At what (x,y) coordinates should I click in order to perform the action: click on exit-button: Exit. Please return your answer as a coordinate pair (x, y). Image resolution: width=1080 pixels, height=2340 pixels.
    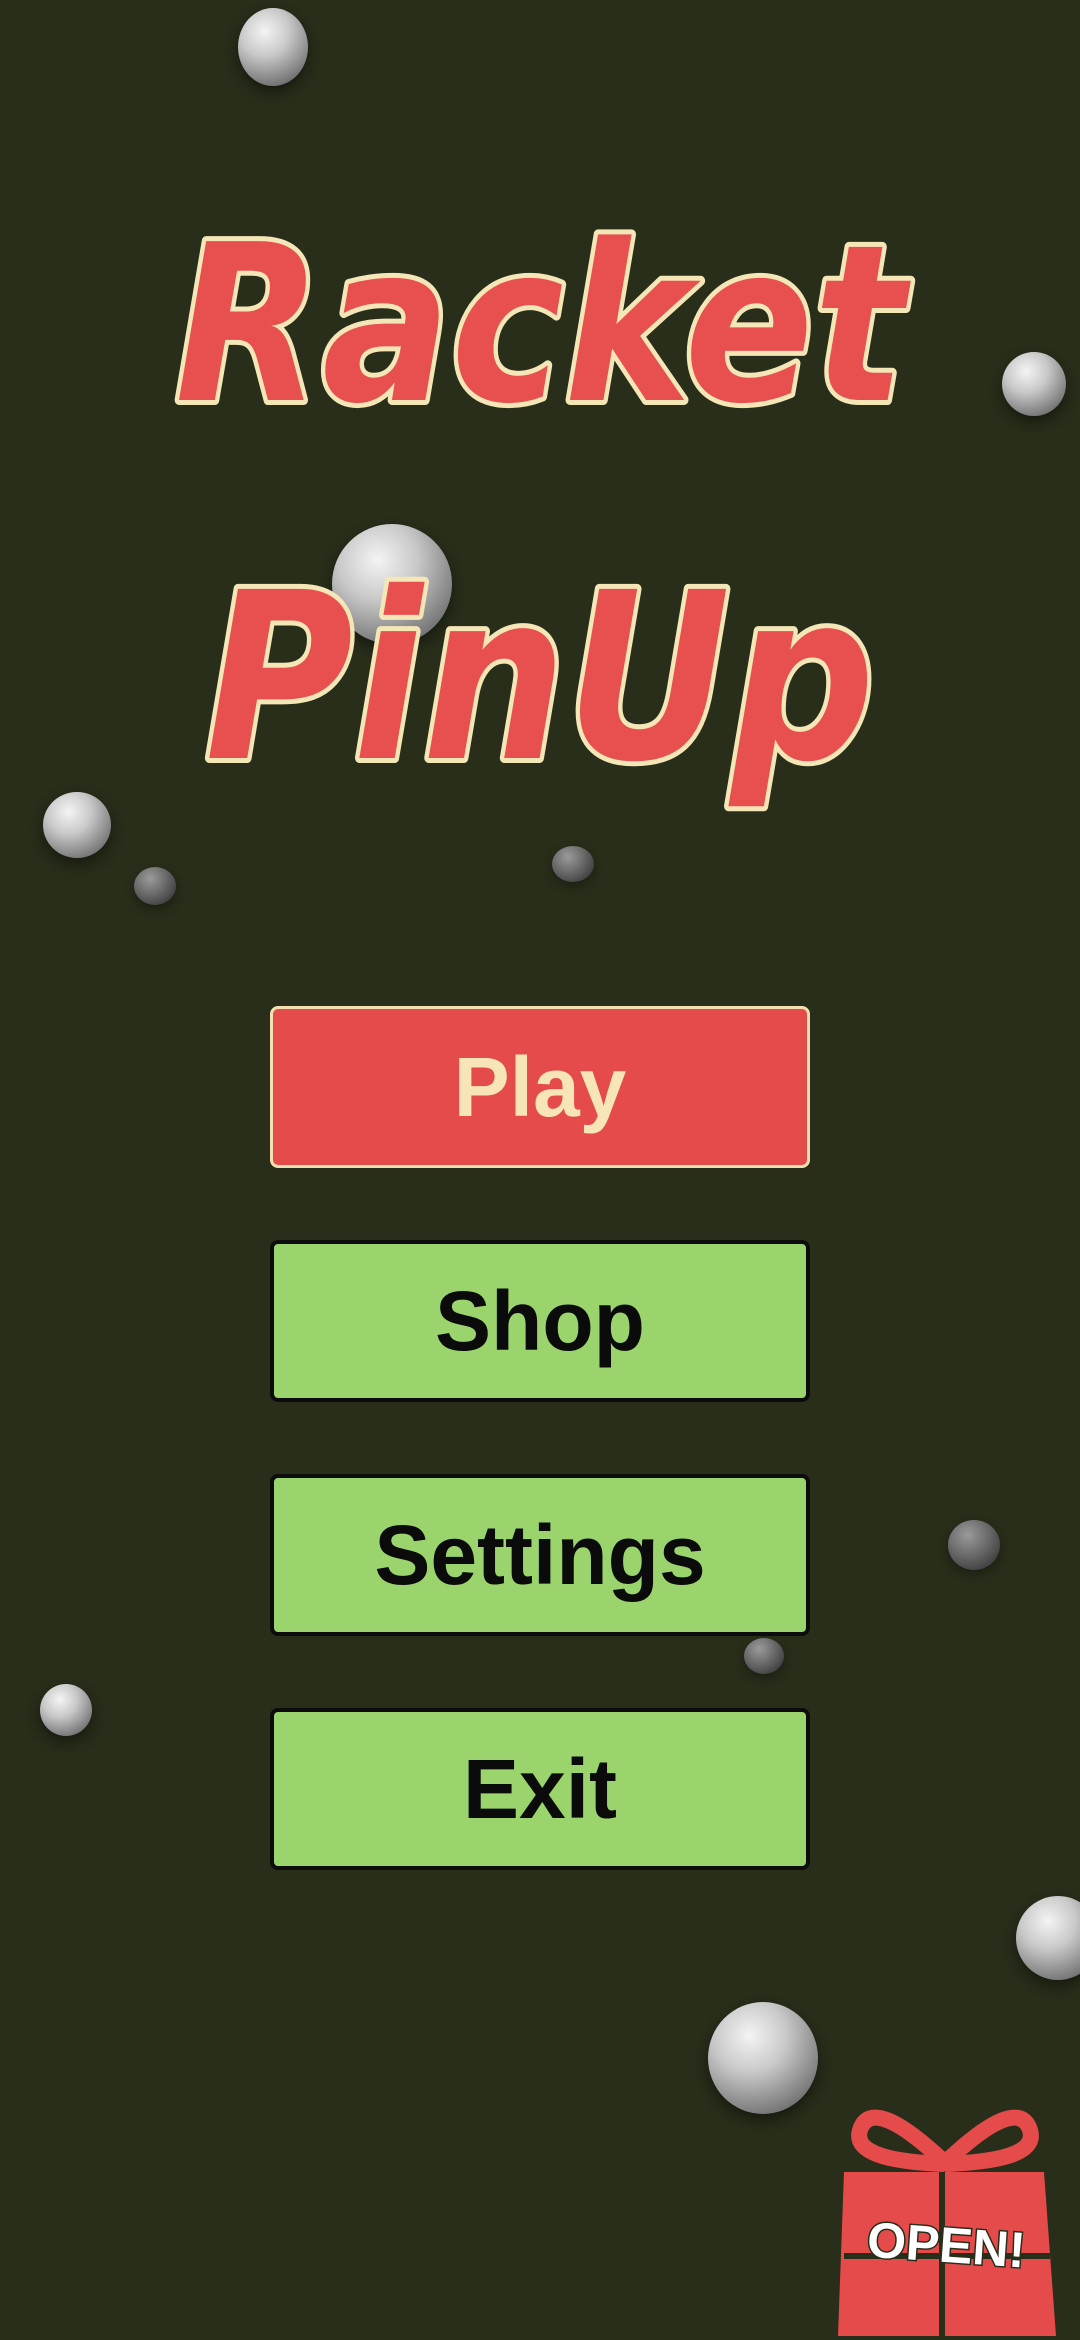
    Looking at the image, I should click on (540, 1789).